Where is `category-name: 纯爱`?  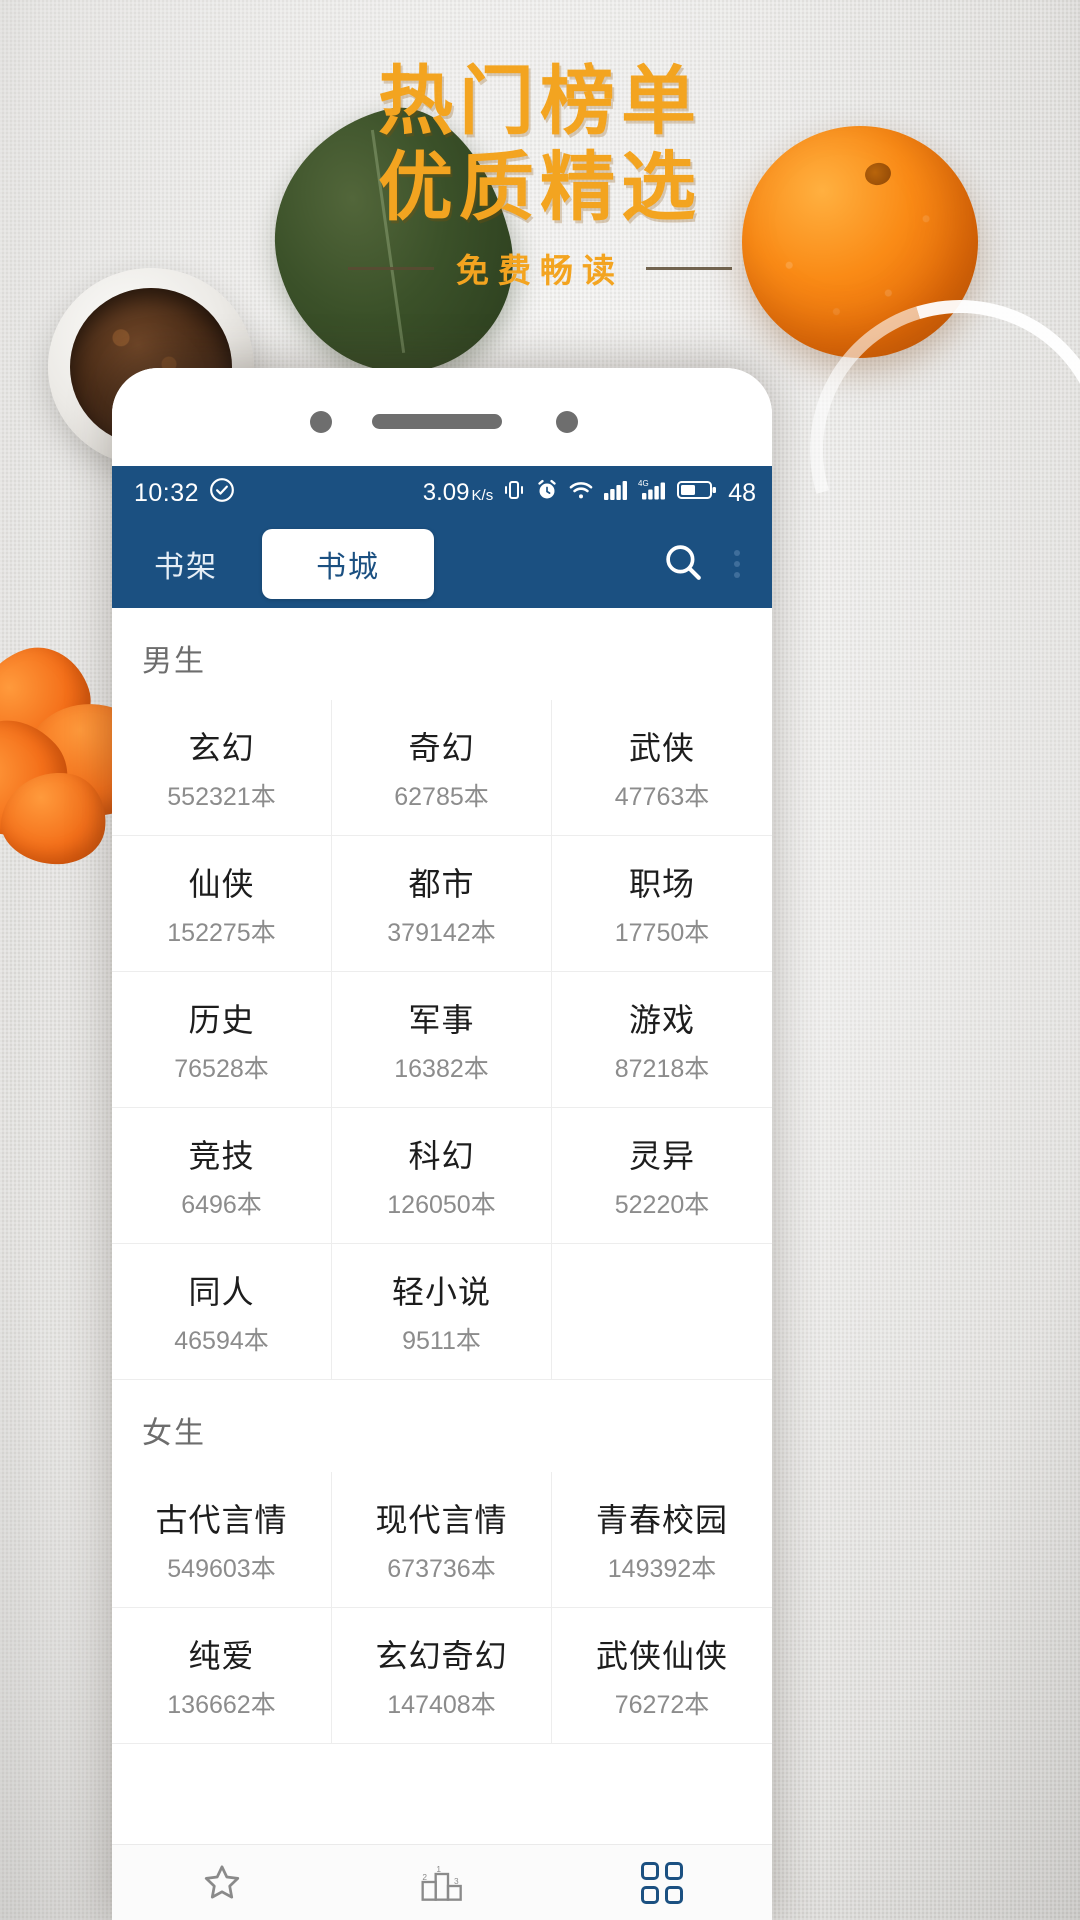 category-name: 纯爱 is located at coordinates (221, 1655).